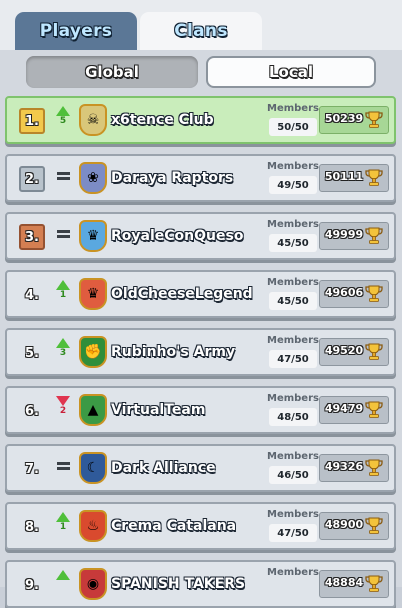 This screenshot has width=402, height=608. I want to click on clan-row: 5. 3 ✊ Rubinho's Army Members 47/50 49520, so click(200, 352).